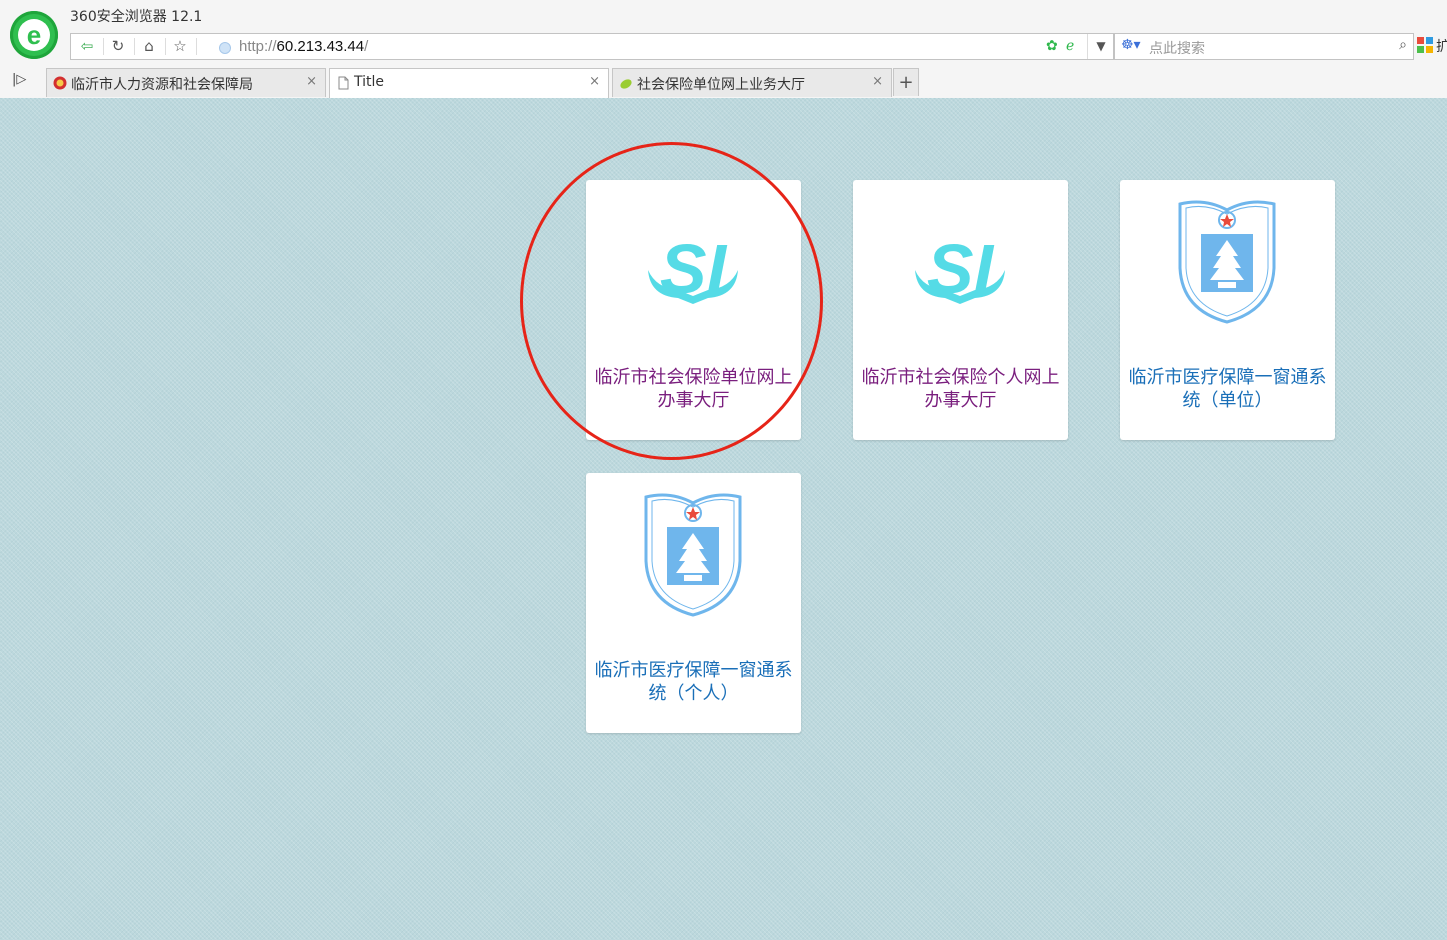  Describe the element at coordinates (19, 79) in the screenshot. I see `sidebar-toggle-icon: |▷` at that location.